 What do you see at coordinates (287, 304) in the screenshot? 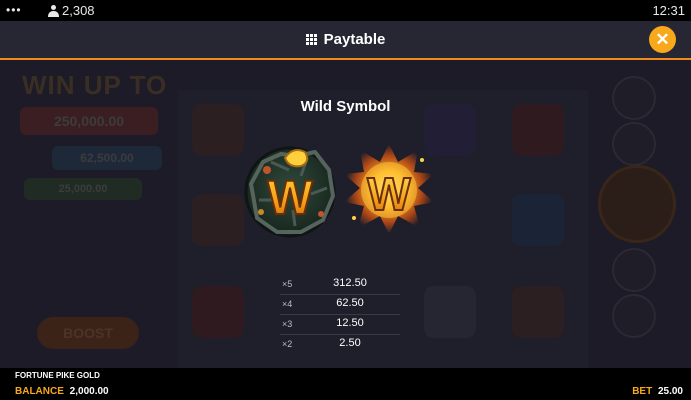
I see `payout-multiplier: ×4` at bounding box center [287, 304].